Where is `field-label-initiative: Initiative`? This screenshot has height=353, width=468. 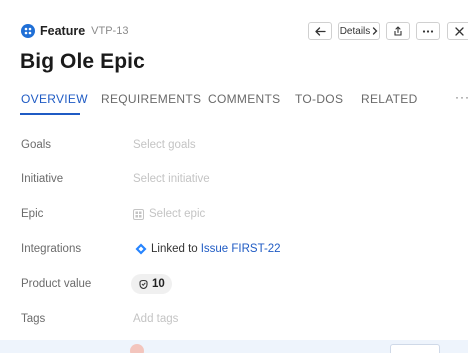 field-label-initiative: Initiative is located at coordinates (42, 179).